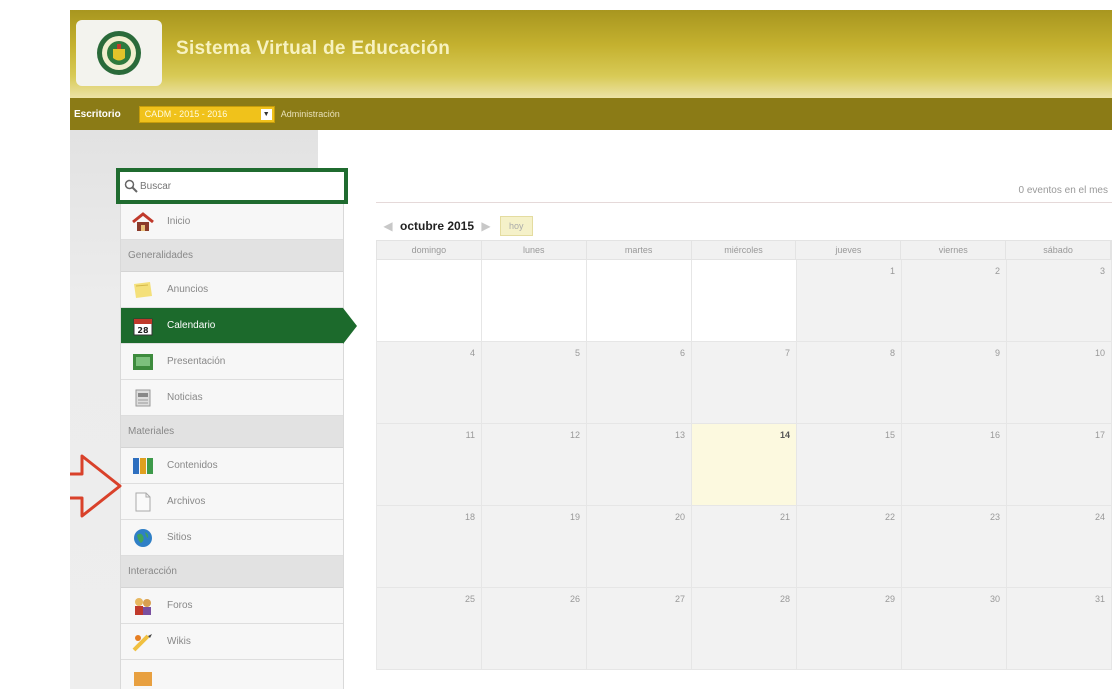  Describe the element at coordinates (784, 435) in the screenshot. I see `day-number: 14` at that location.